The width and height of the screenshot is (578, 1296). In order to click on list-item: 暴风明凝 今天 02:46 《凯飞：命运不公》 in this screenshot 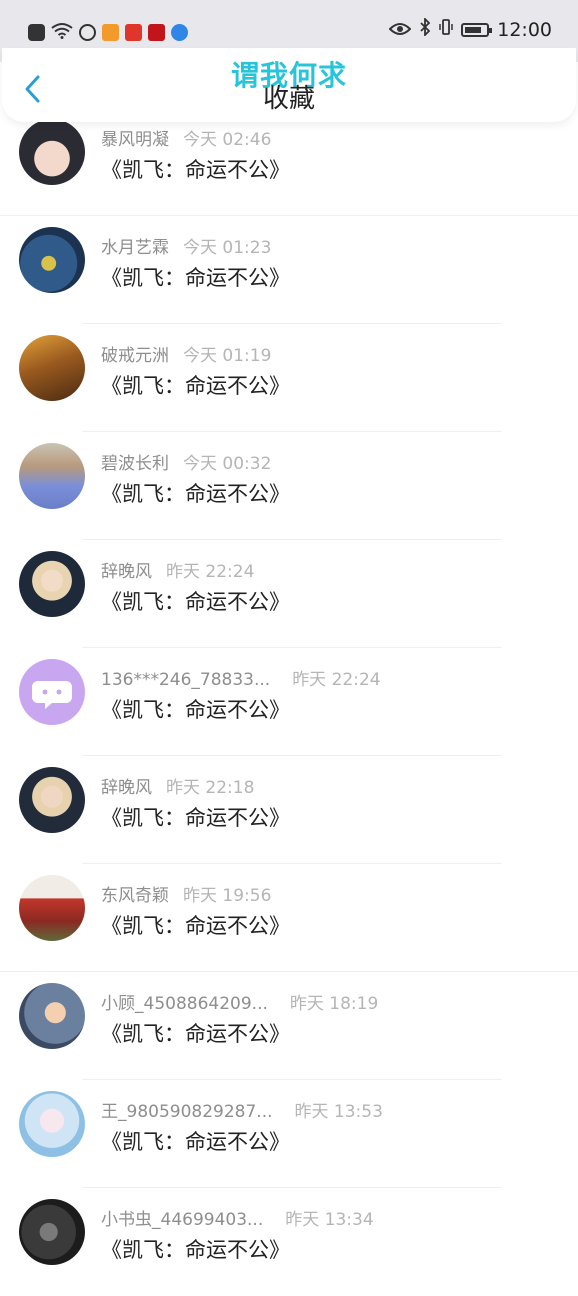, I will do `click(289, 162)`.